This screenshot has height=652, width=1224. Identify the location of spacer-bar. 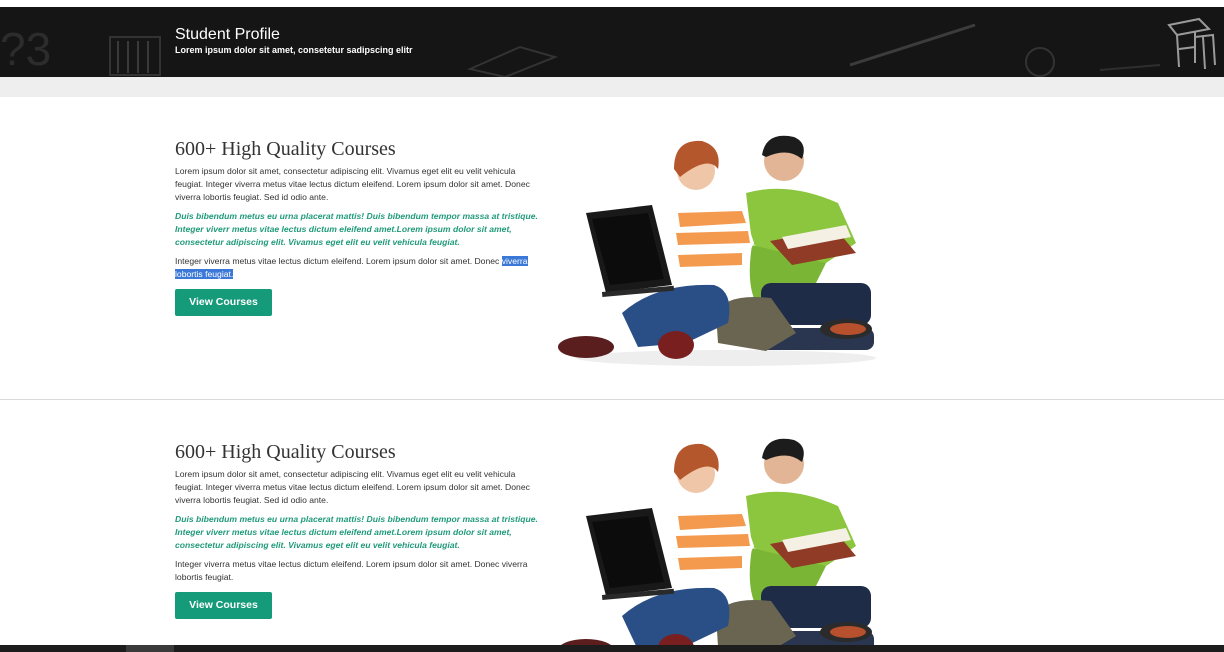
(612, 87).